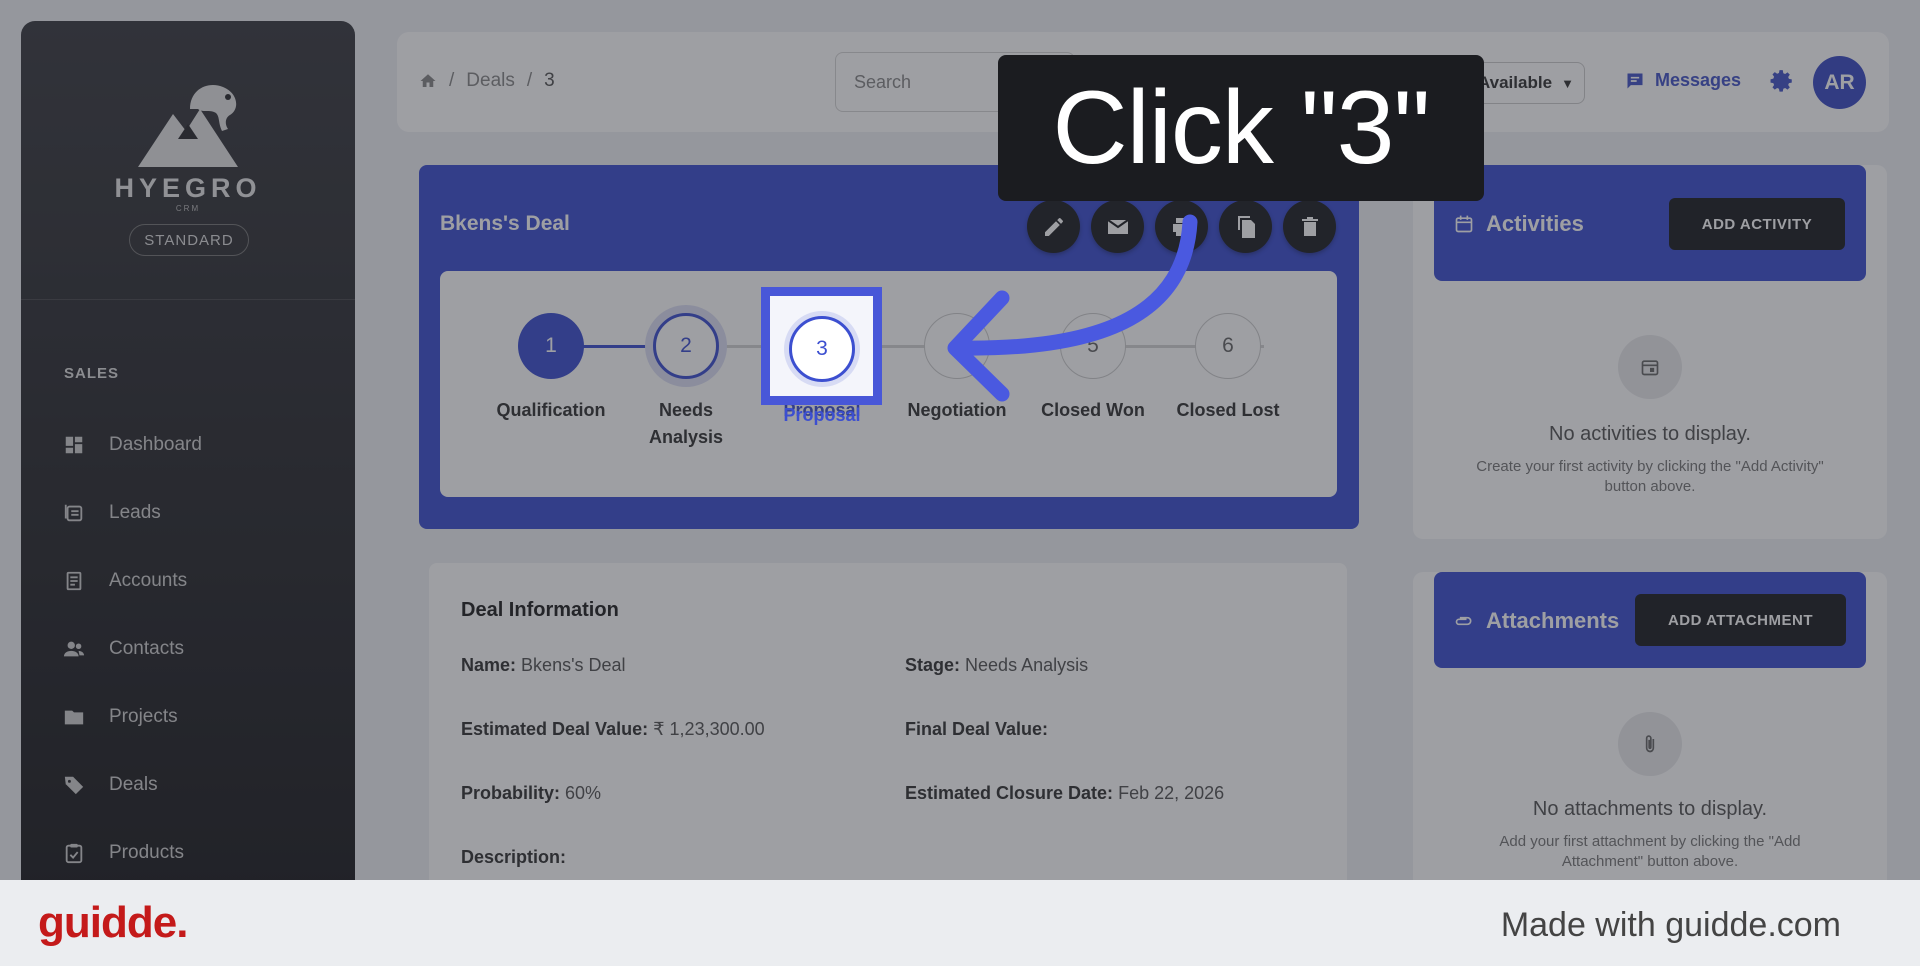 The height and width of the screenshot is (966, 1920). What do you see at coordinates (960, 923) in the screenshot?
I see `guidde-footer: guidde. Made with guidde.com` at bounding box center [960, 923].